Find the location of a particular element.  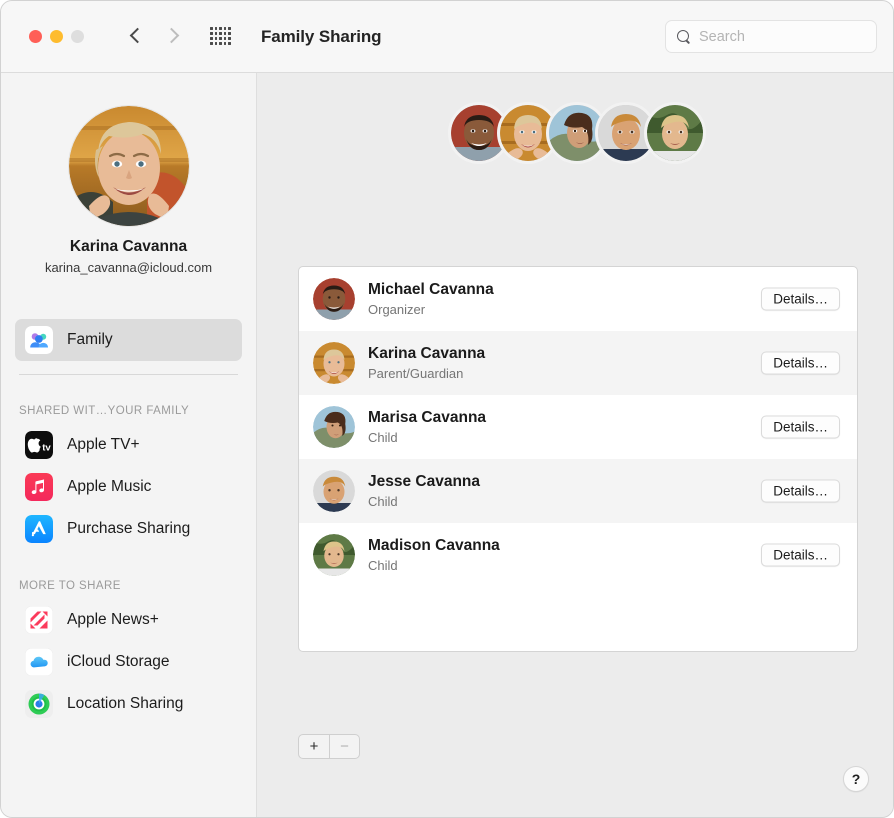

remove-member-button: − is located at coordinates (344, 746).